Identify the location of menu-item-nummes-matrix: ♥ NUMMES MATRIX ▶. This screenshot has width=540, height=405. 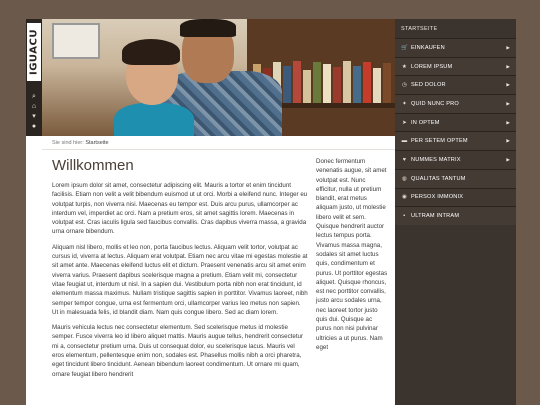
(455, 159).